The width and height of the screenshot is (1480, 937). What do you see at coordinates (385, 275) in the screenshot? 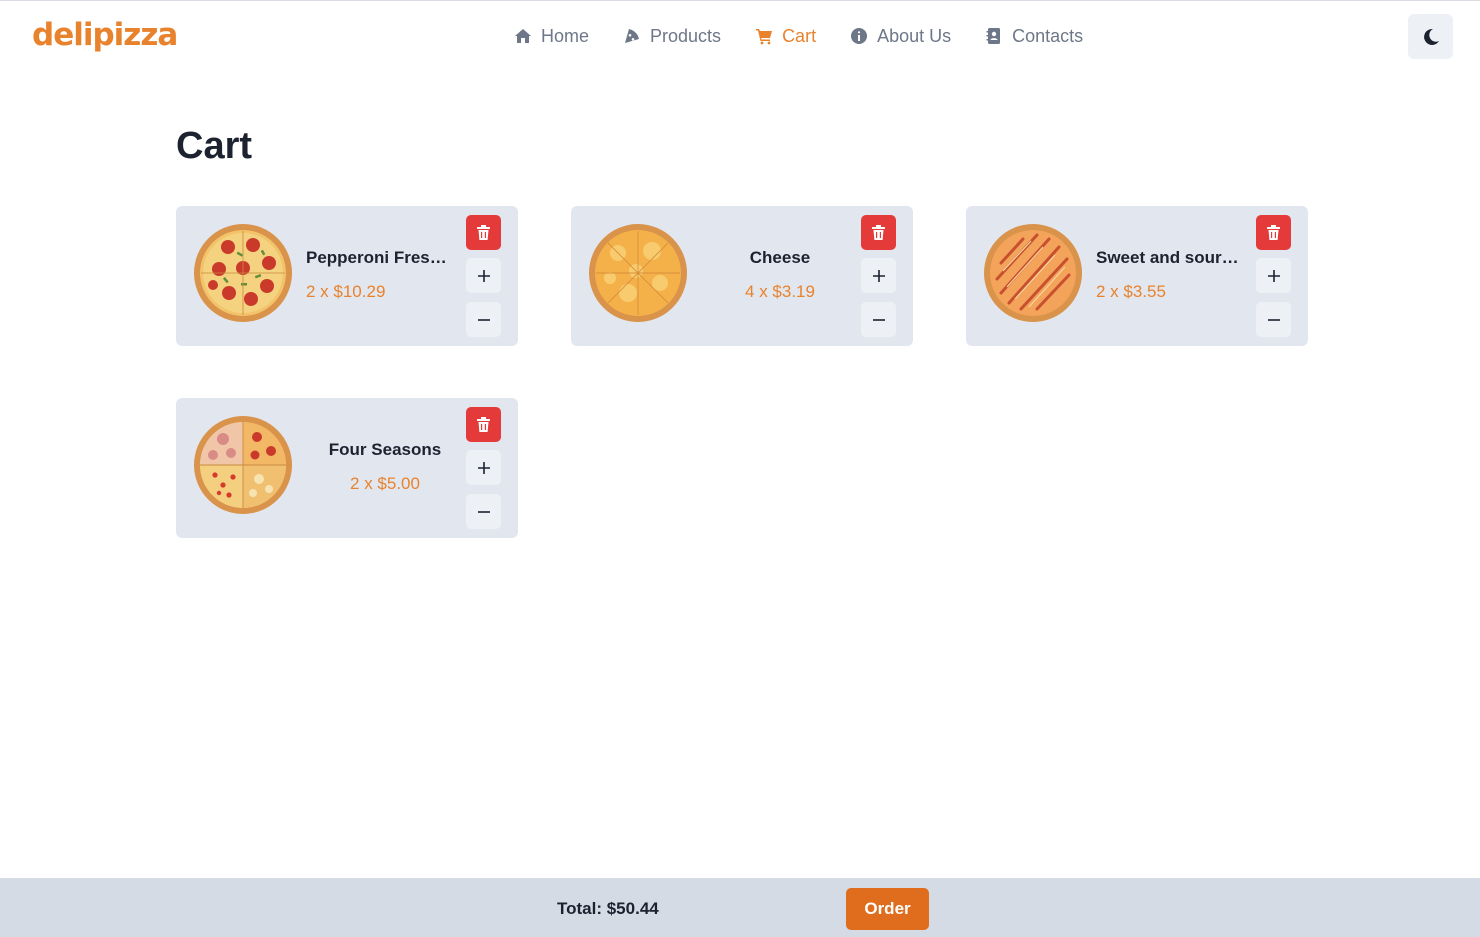
I see `cart-item-info: Pepperoni Fres… 2 x $10.29` at bounding box center [385, 275].